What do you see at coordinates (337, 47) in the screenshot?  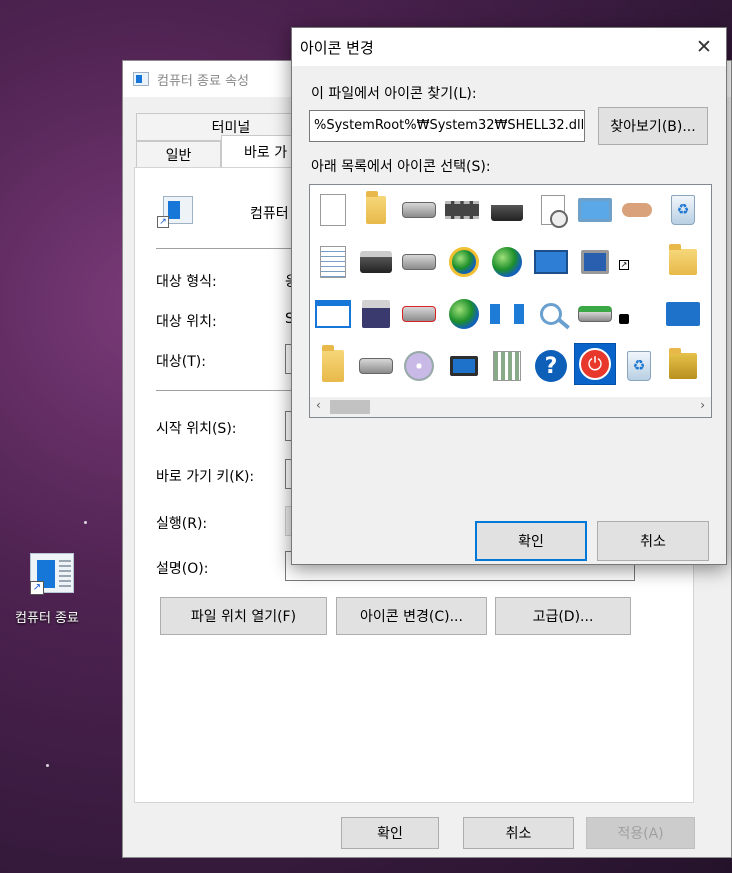 I see `change-icon-title: 아이콘 변경` at bounding box center [337, 47].